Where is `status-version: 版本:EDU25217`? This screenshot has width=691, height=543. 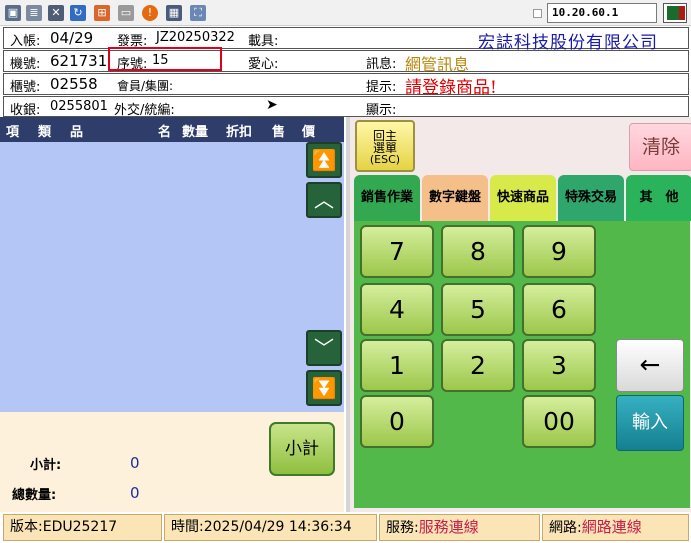
status-version: 版本:EDU25217 is located at coordinates (82, 527).